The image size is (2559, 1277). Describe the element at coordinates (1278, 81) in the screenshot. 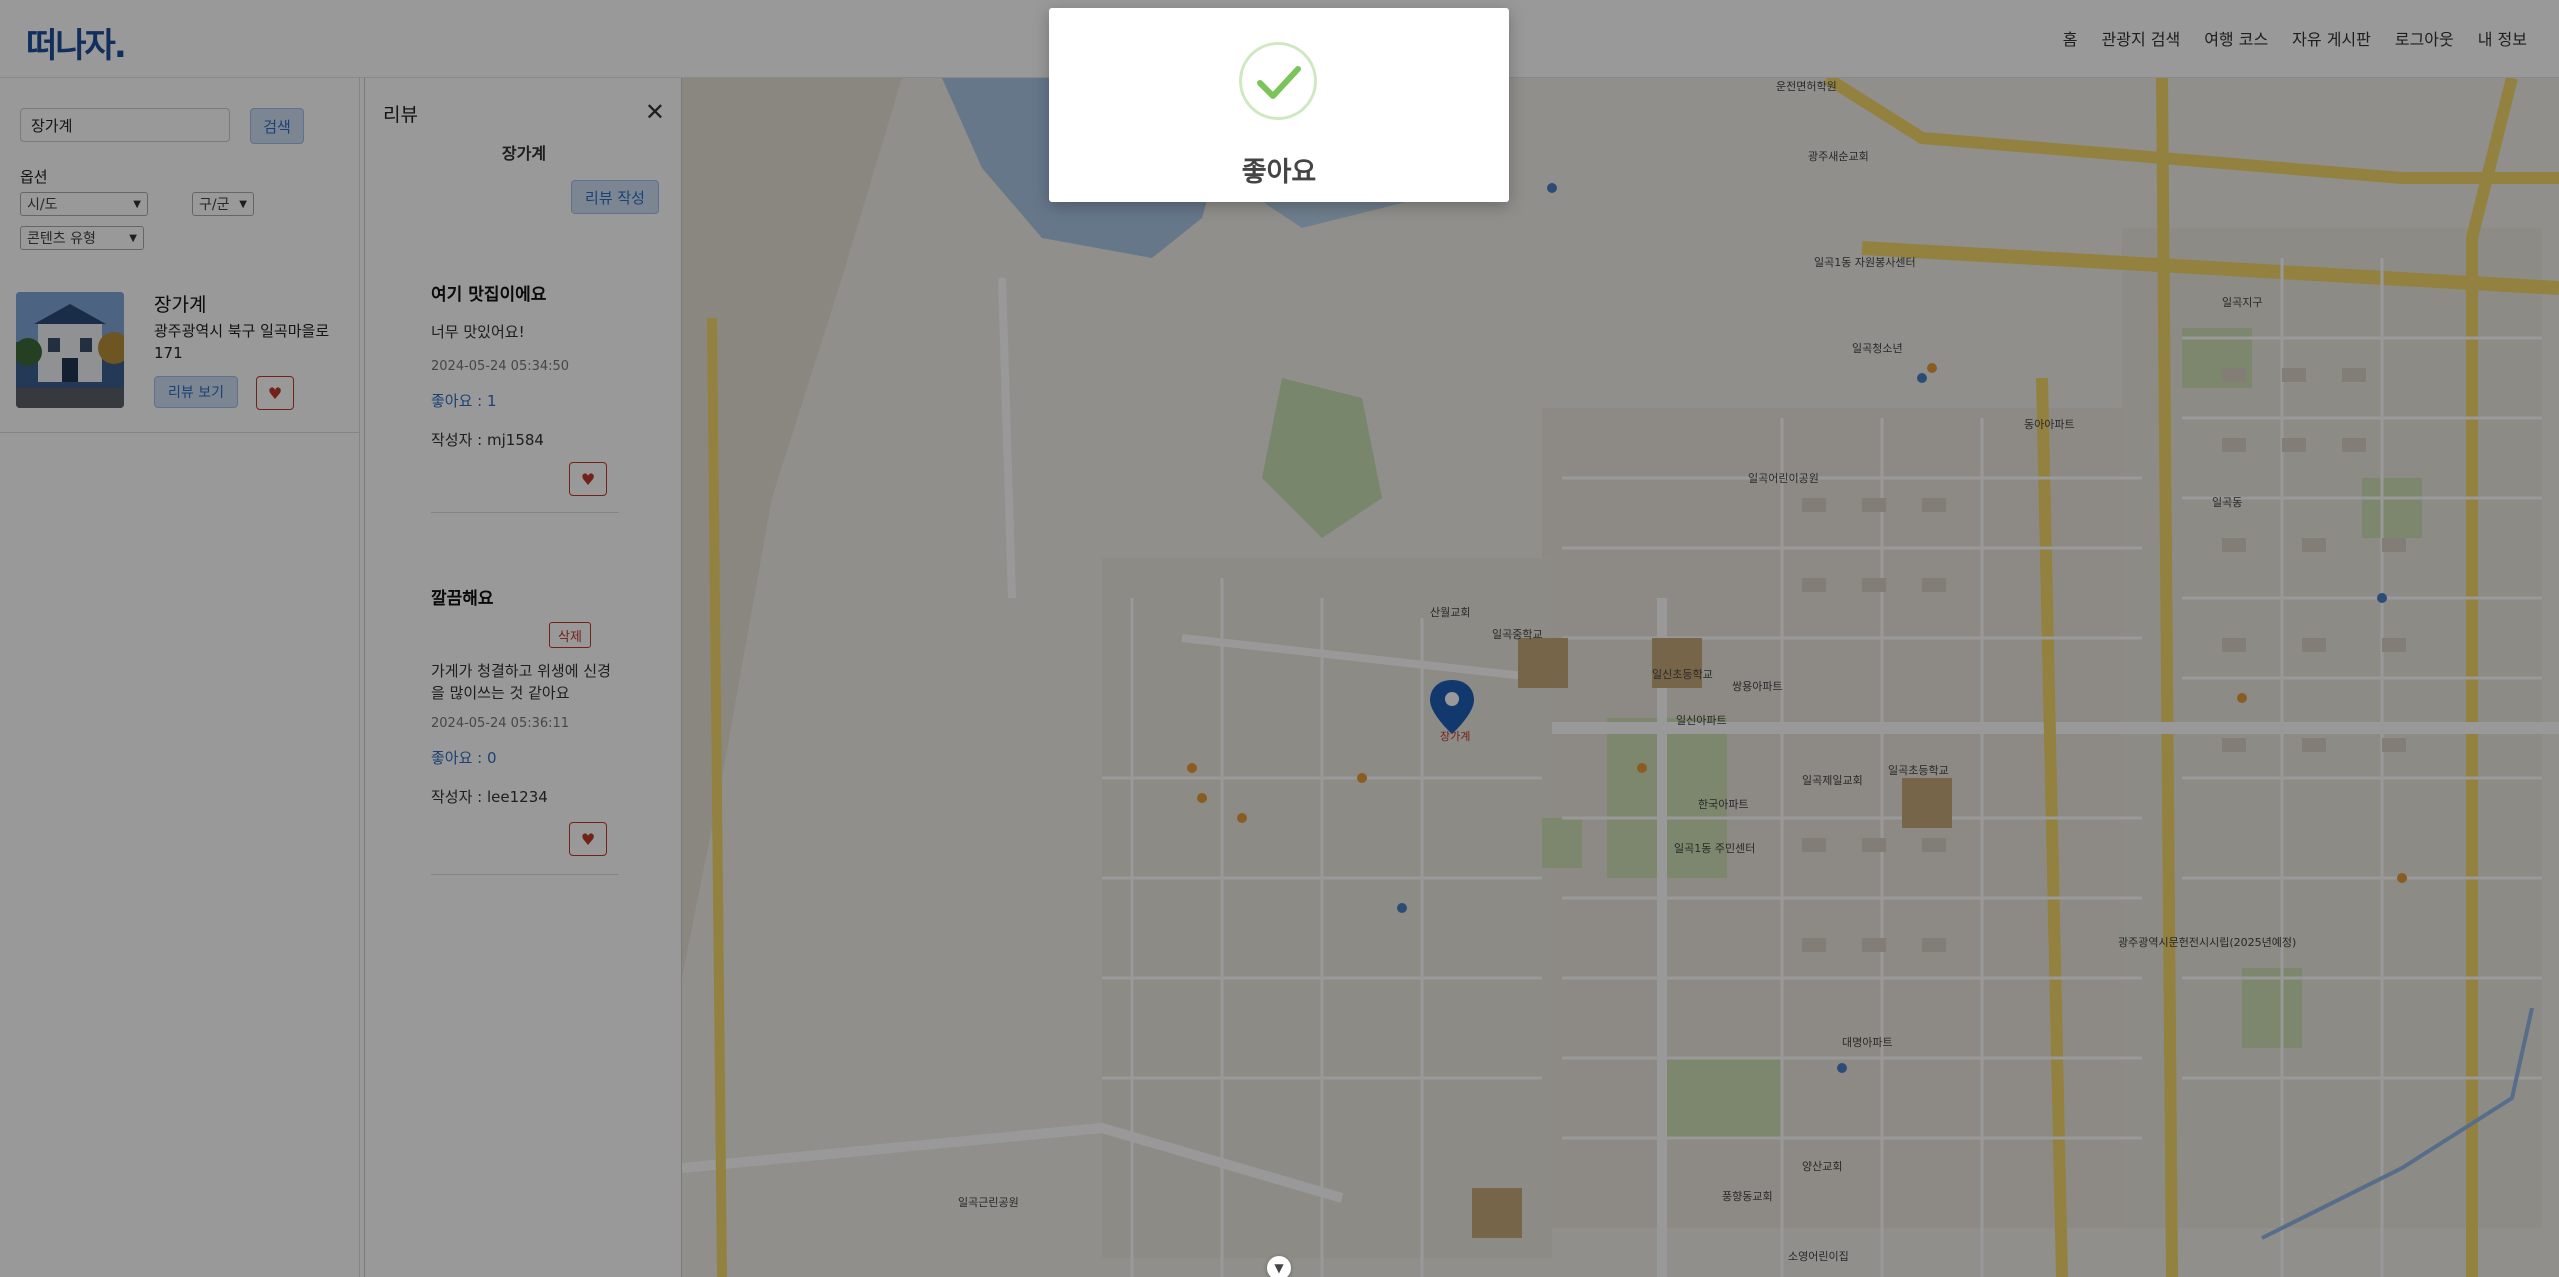

I see `check-icon` at that location.